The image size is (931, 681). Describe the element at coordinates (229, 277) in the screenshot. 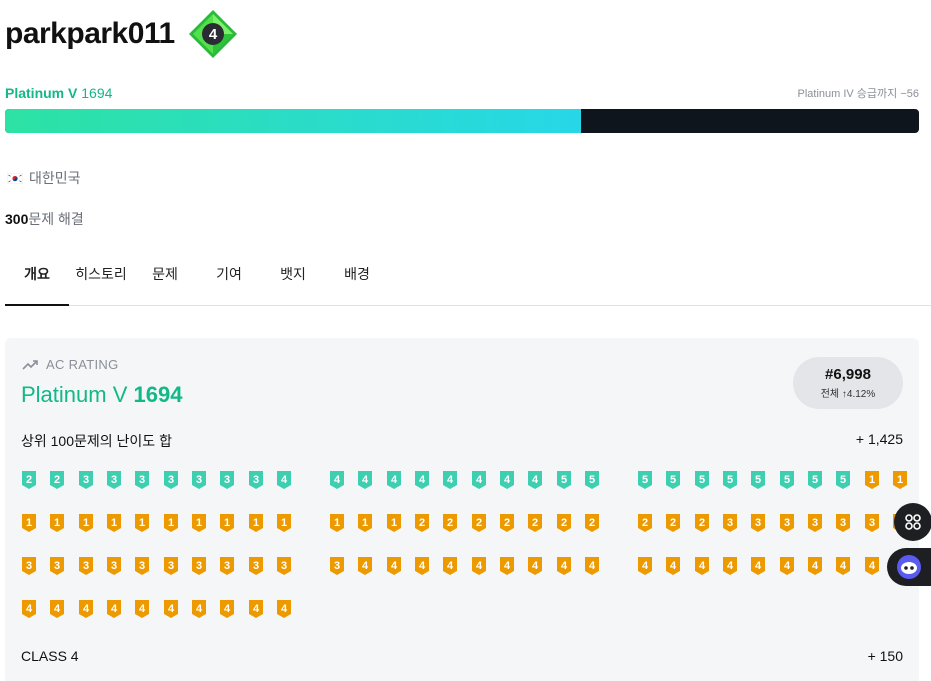

I see `tab-contribution: 기여` at that location.